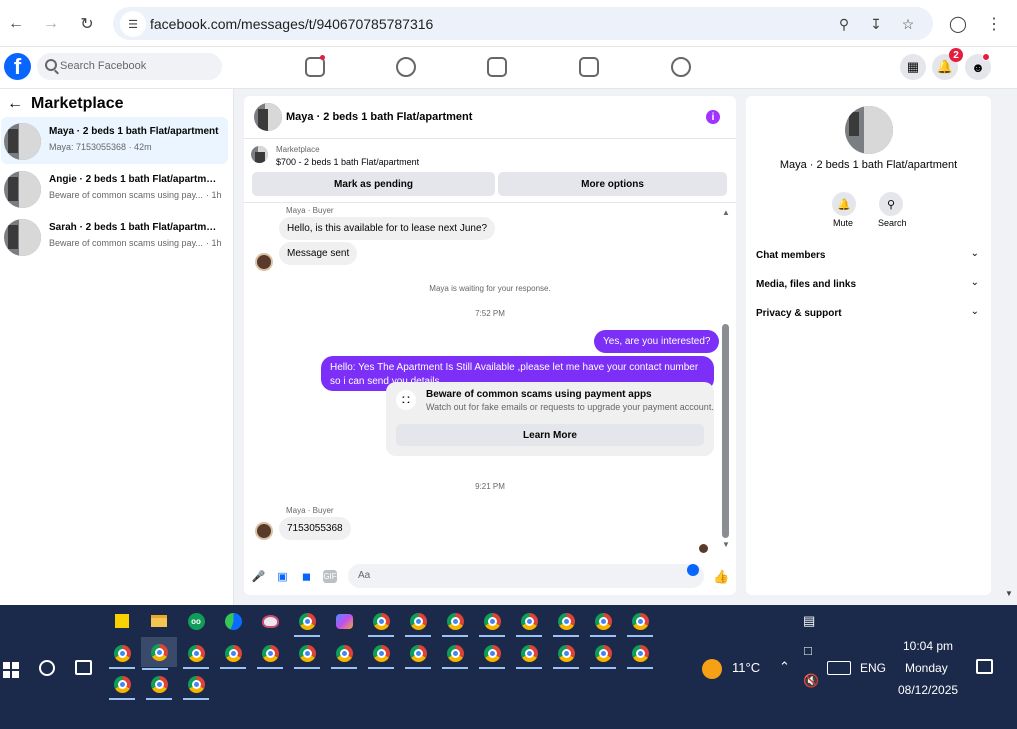 This screenshot has height=729, width=1017. I want to click on page-scroll-down-icon: ▼, so click(1009, 593).